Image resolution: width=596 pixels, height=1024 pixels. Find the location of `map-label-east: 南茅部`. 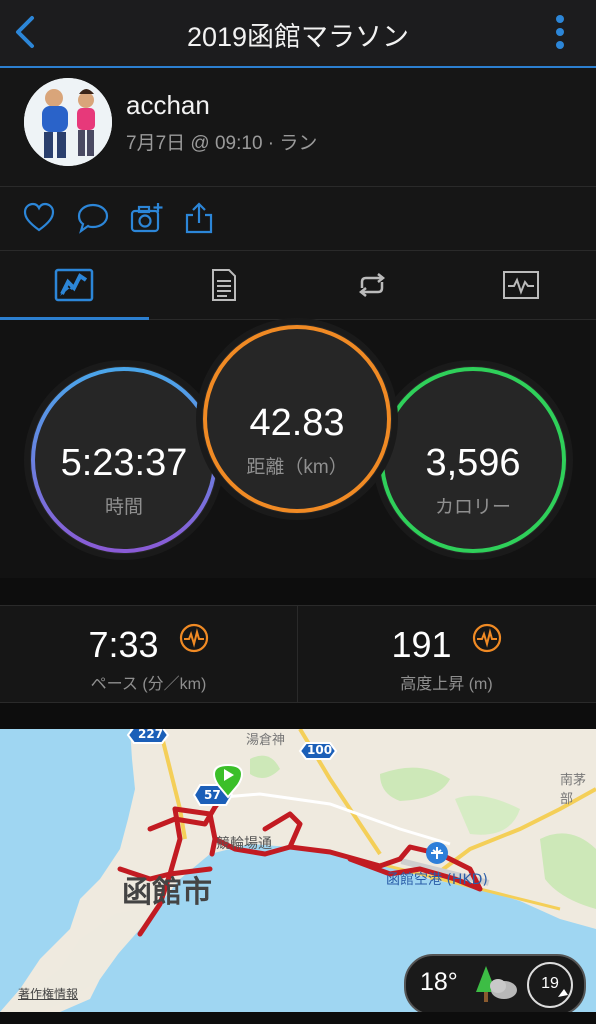

map-label-east: 南茅部 is located at coordinates (573, 790).